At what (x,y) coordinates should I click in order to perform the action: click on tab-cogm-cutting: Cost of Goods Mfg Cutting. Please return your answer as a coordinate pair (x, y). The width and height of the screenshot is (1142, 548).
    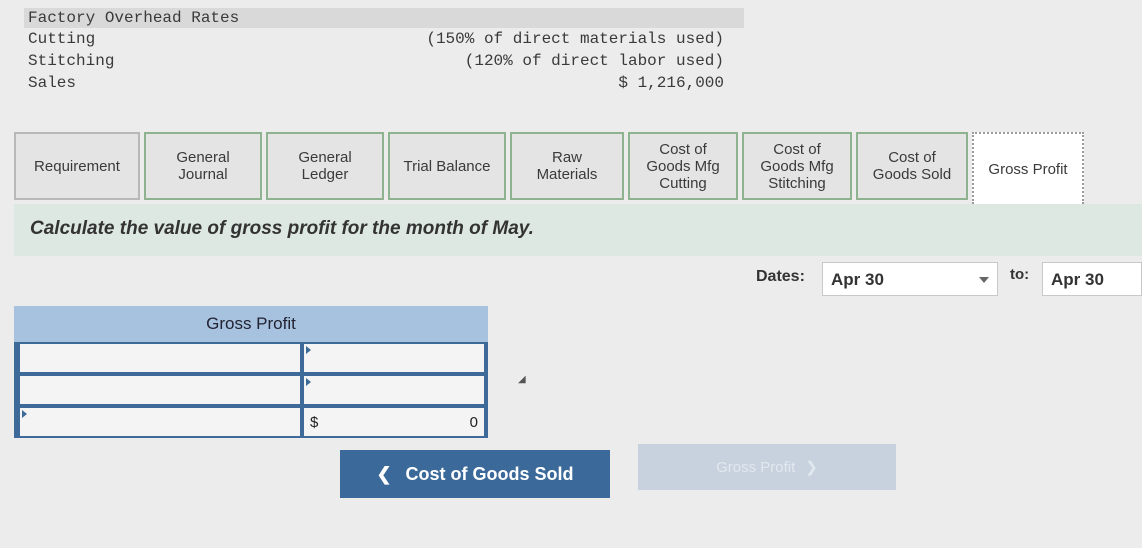
    Looking at the image, I should click on (683, 166).